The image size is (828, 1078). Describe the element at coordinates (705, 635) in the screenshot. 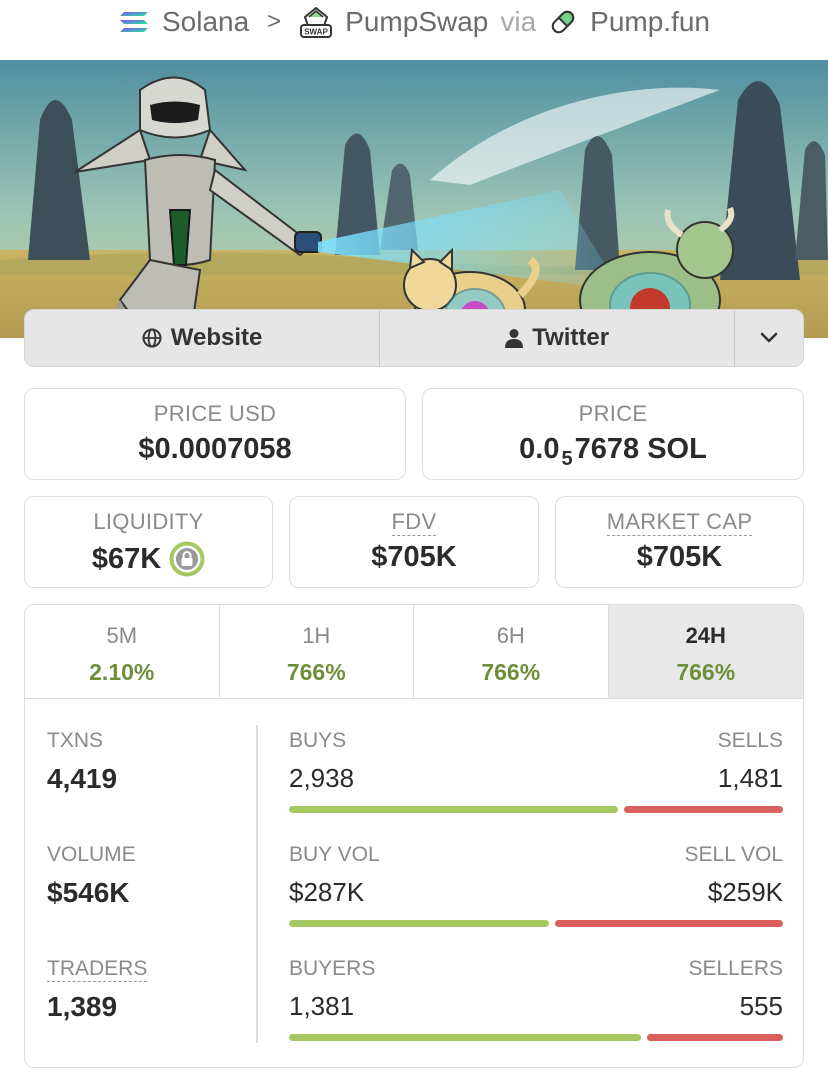

I see `tab-label: 24H` at that location.